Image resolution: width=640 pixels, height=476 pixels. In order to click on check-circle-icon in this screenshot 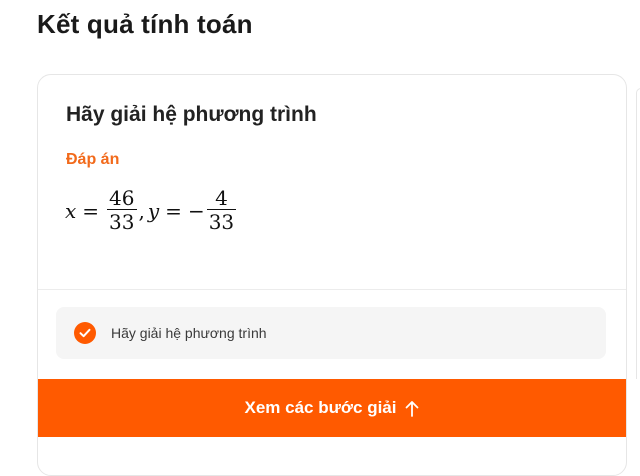, I will do `click(85, 333)`.